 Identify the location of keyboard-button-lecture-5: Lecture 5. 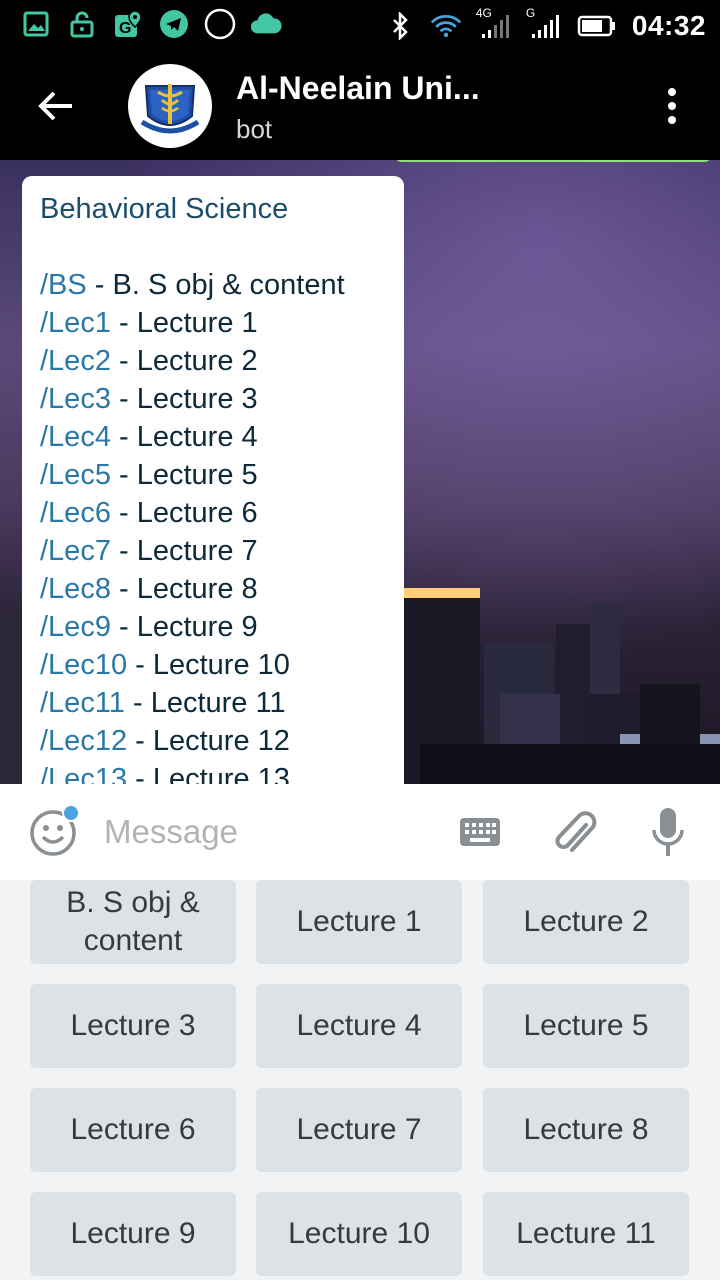
(586, 1026).